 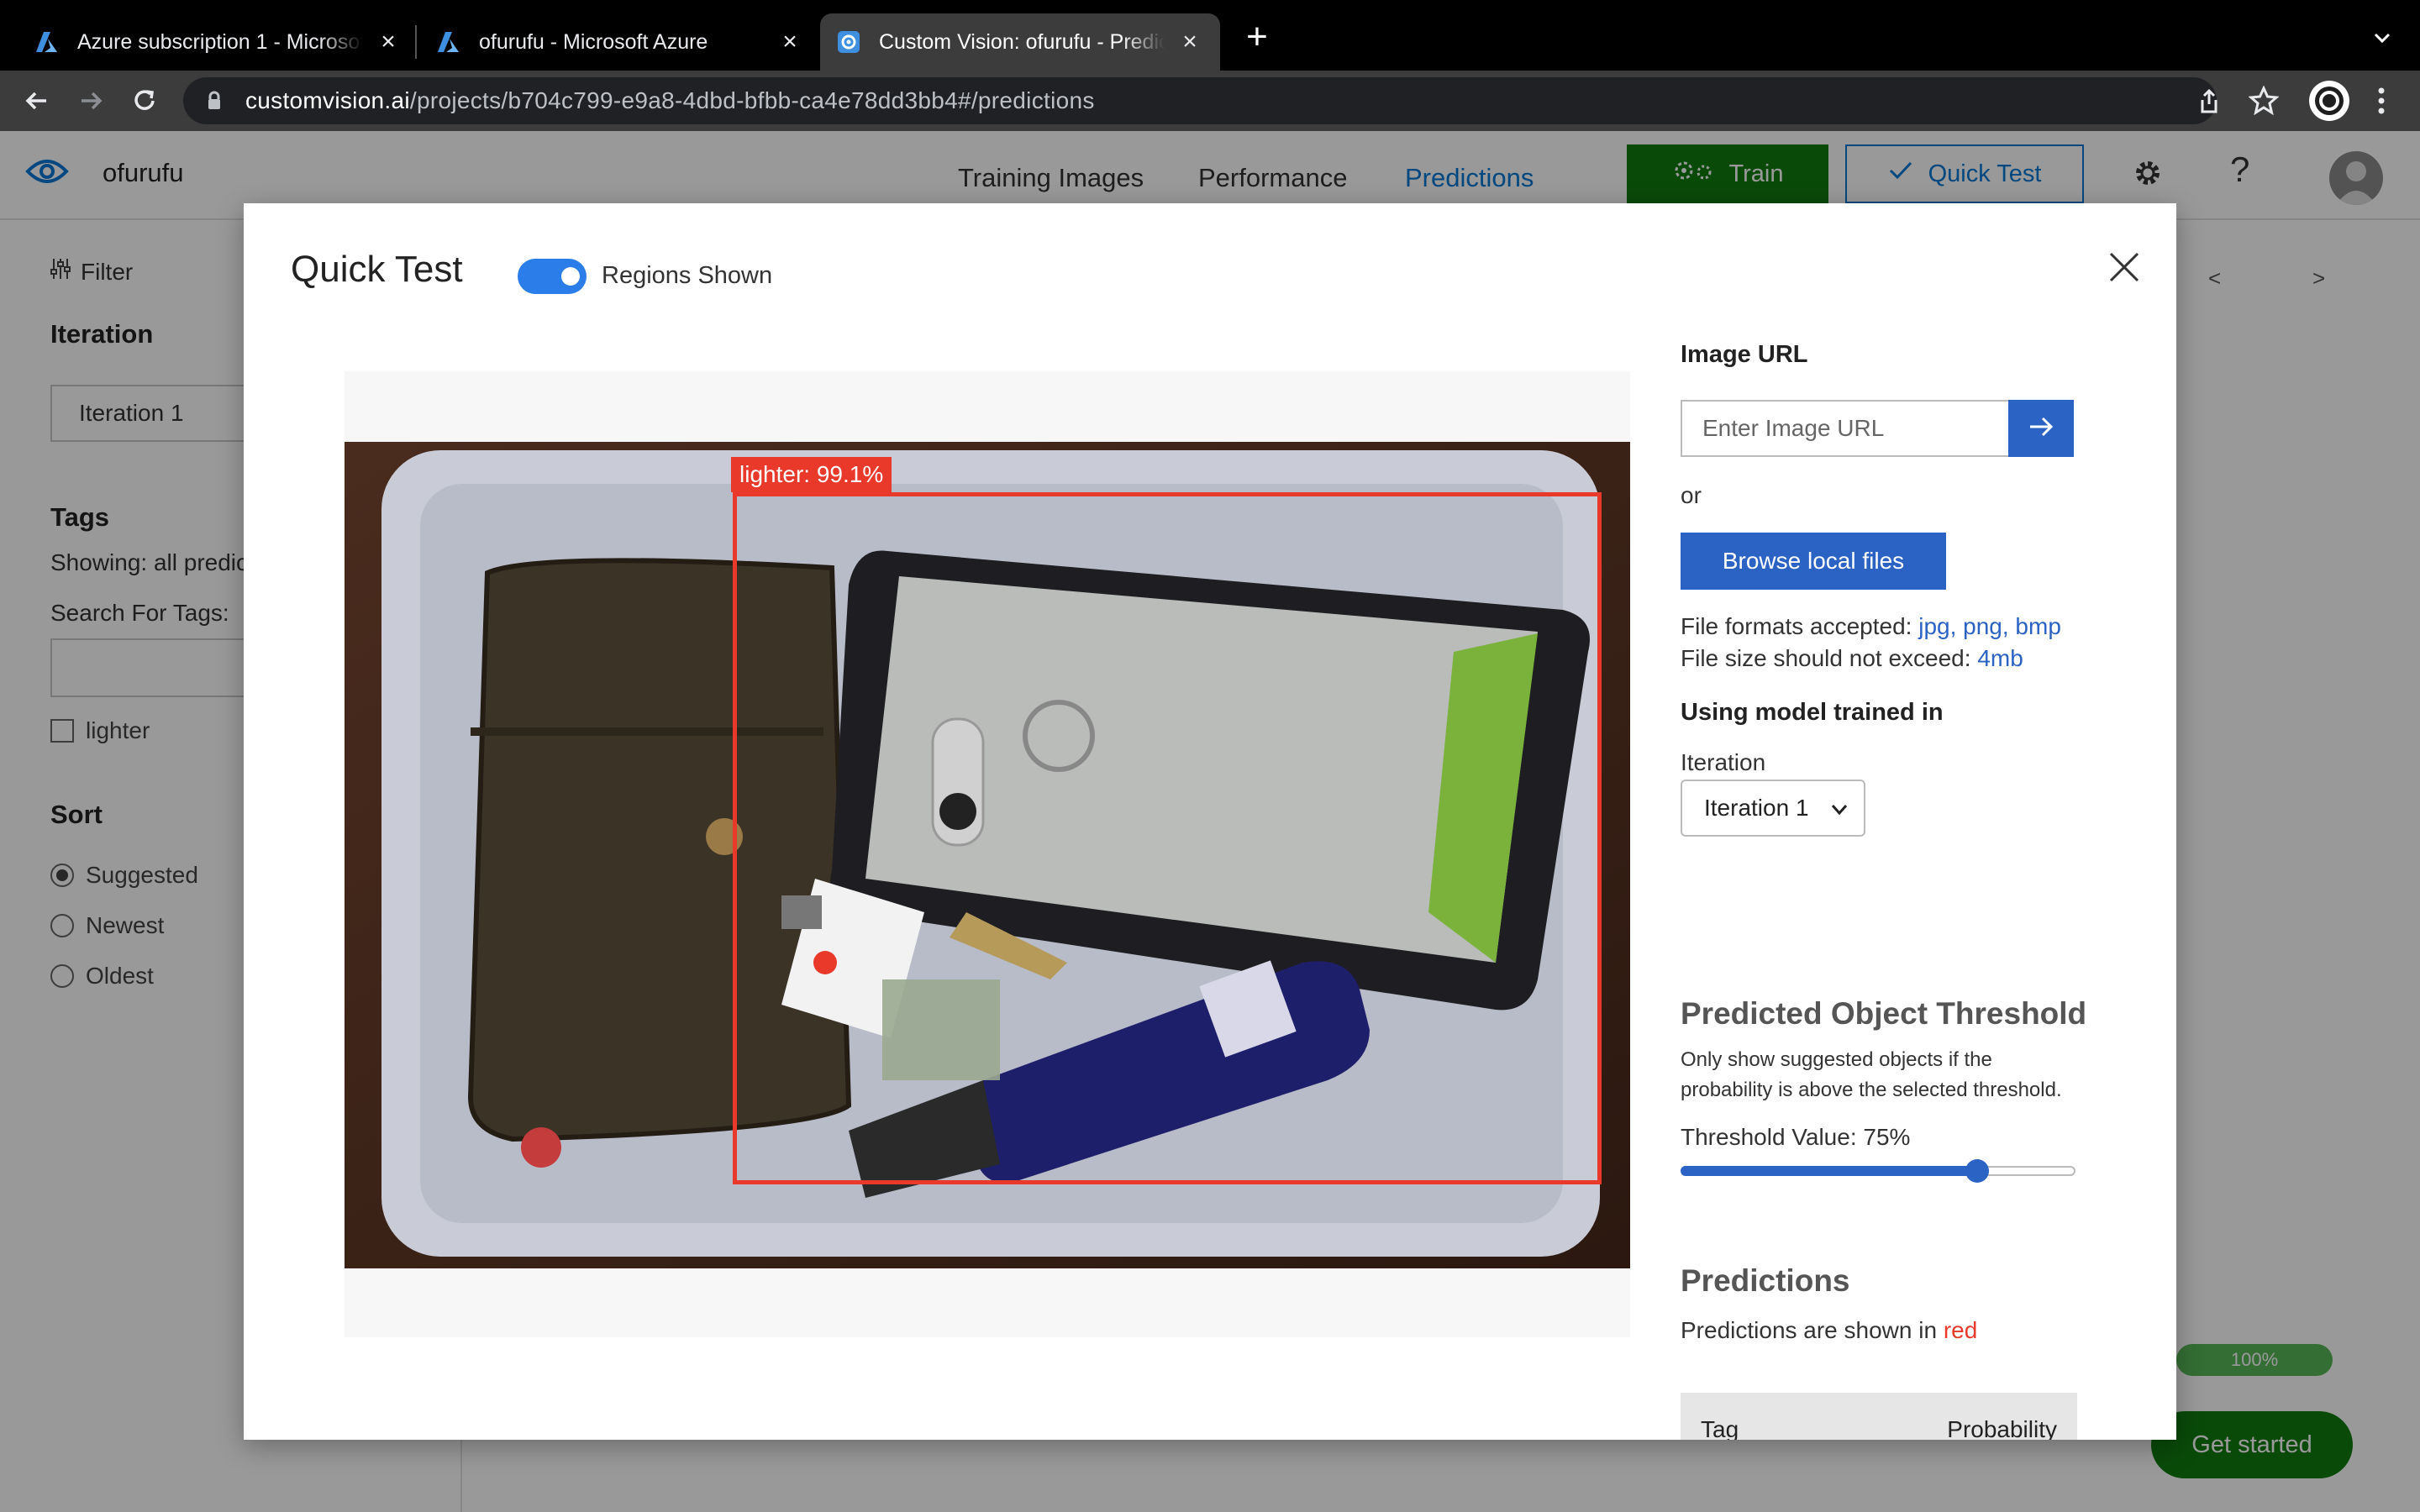 What do you see at coordinates (1977, 1171) in the screenshot?
I see `slider-thumb` at bounding box center [1977, 1171].